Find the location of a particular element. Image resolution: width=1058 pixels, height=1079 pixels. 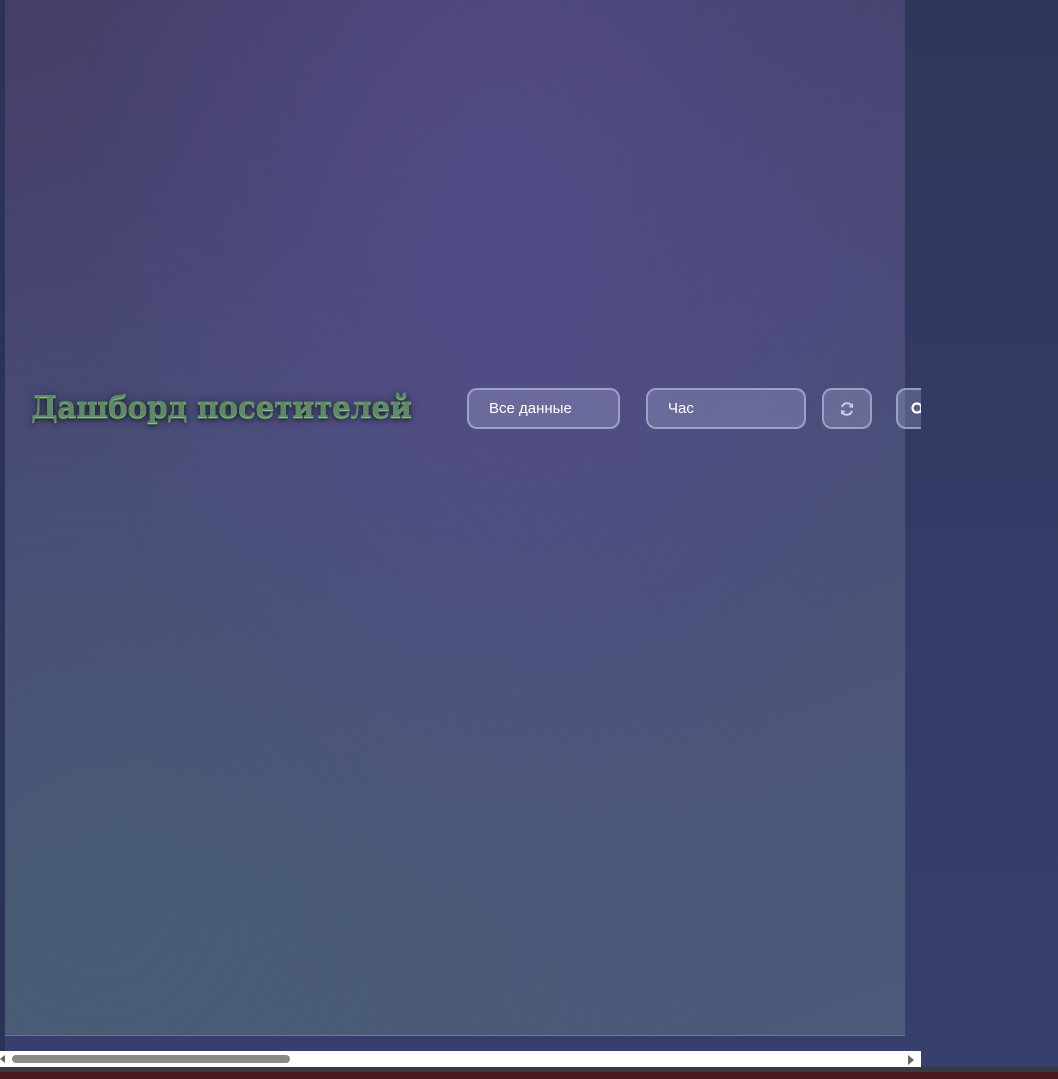

dashboard-header: Дашборд посетителей Все данные Час is located at coordinates (460, 410).